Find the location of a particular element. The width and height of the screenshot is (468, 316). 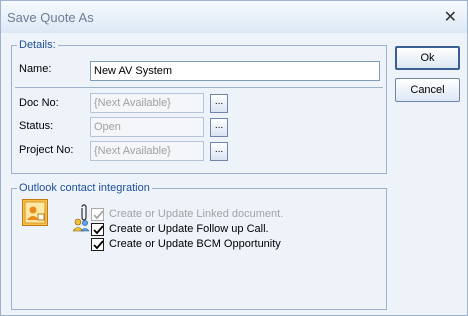

linked-document-checkbox is located at coordinates (97, 214).